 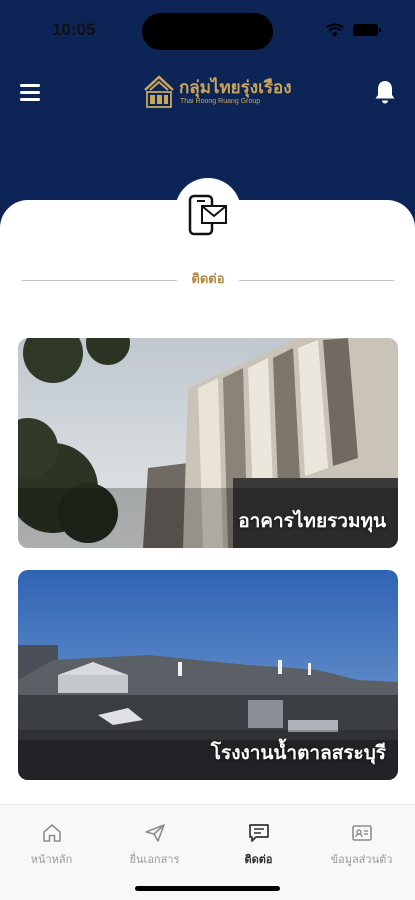 What do you see at coordinates (51, 859) in the screenshot?
I see `tab-label: หน้าหลัก` at bounding box center [51, 859].